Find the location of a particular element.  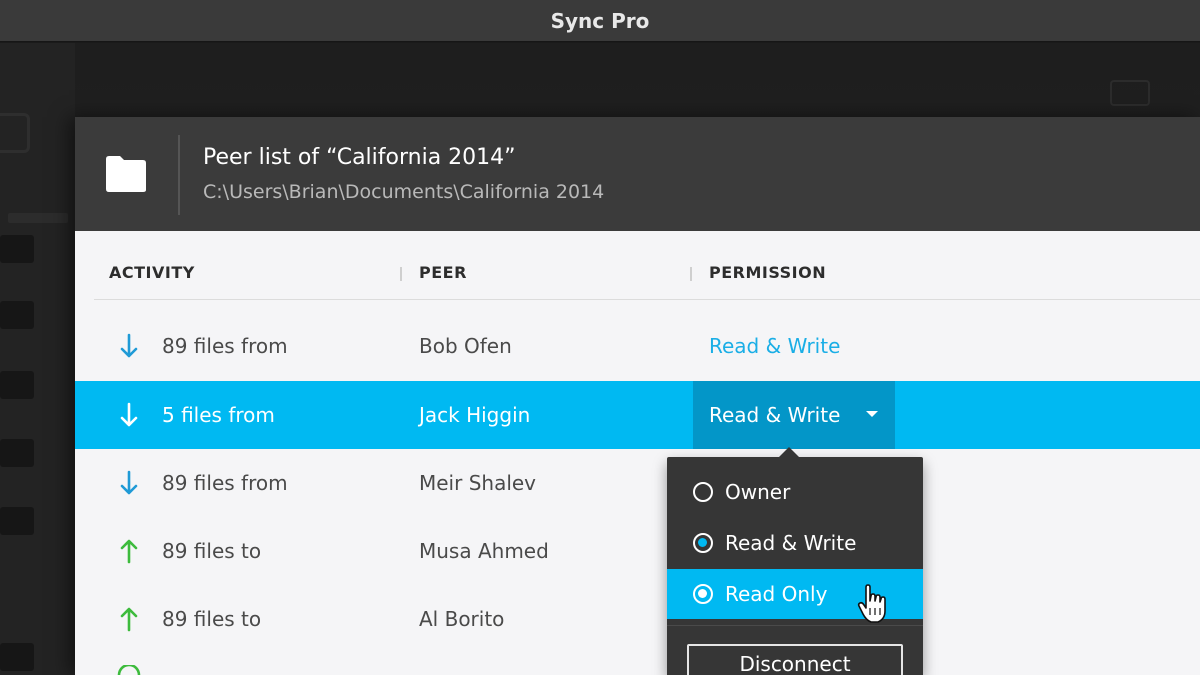

caret-down-icon is located at coordinates (872, 414).